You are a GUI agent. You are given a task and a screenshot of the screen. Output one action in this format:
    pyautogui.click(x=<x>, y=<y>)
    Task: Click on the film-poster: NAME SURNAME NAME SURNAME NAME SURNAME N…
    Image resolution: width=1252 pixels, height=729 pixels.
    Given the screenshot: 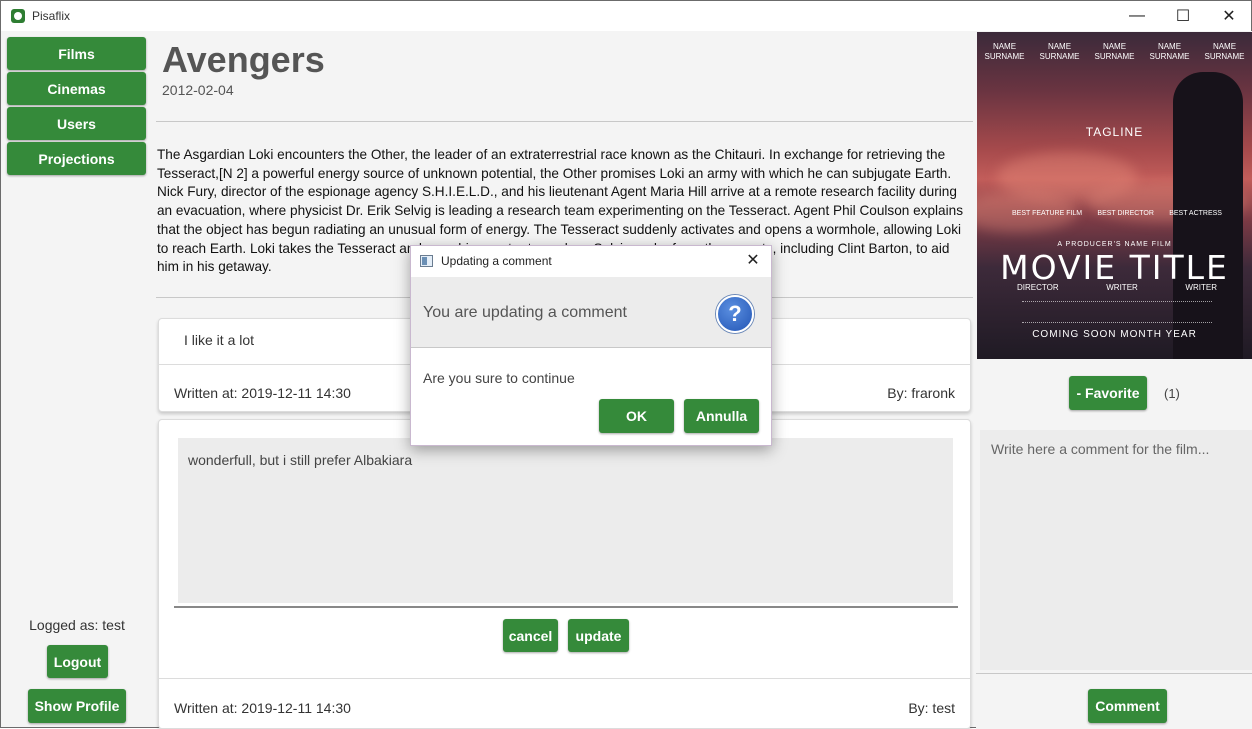 What is the action you would take?
    pyautogui.click(x=1114, y=195)
    